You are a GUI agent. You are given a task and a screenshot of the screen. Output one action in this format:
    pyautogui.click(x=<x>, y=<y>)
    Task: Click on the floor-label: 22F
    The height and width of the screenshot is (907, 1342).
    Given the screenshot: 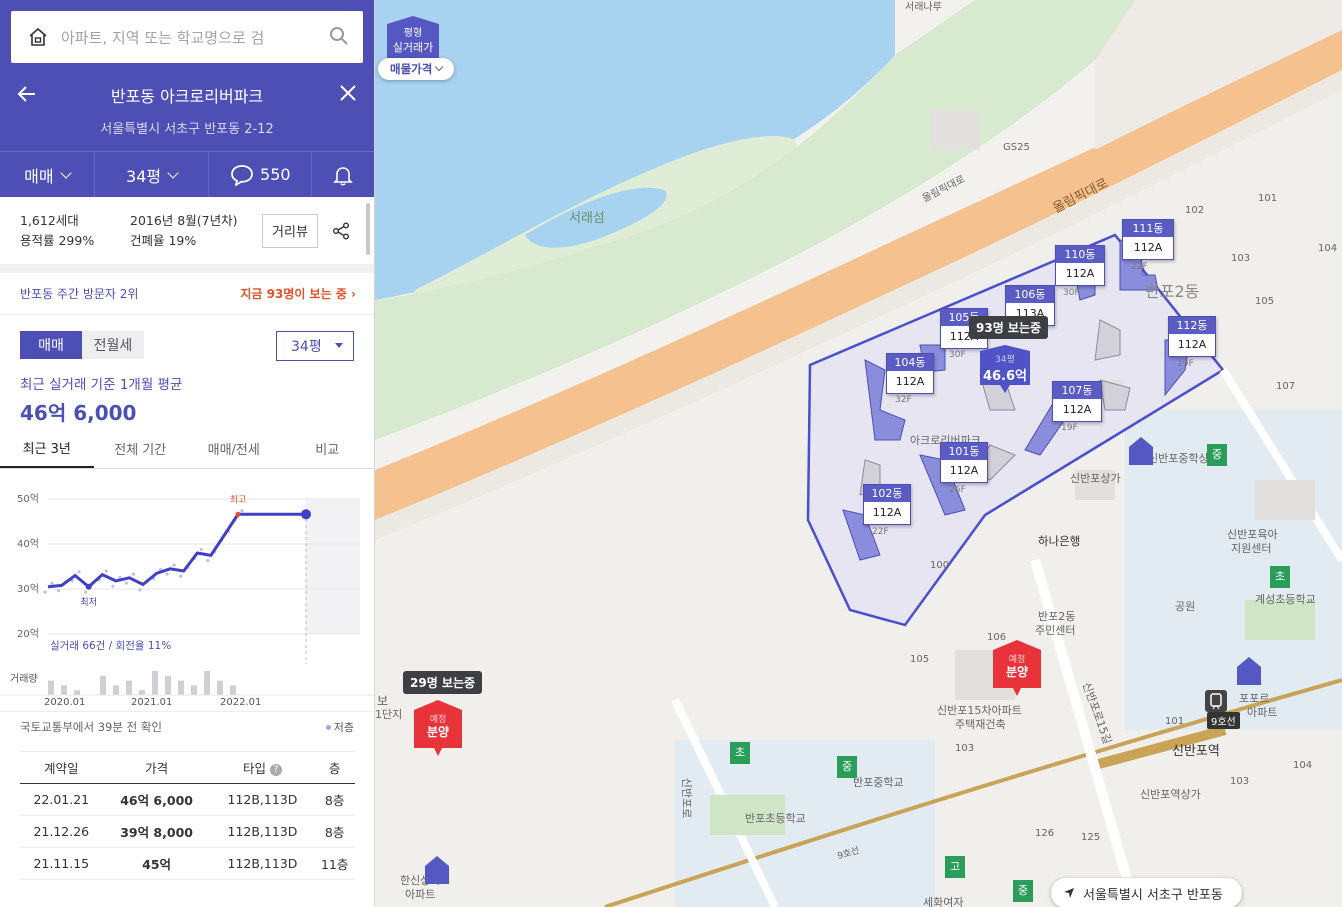 What is the action you would take?
    pyautogui.click(x=880, y=532)
    